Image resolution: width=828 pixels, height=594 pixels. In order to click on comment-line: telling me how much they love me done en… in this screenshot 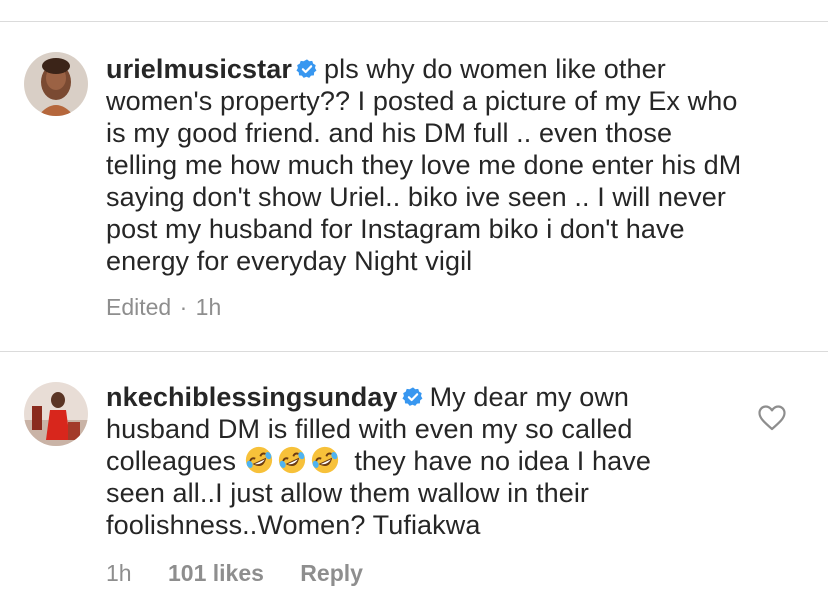, I will do `click(424, 165)`.